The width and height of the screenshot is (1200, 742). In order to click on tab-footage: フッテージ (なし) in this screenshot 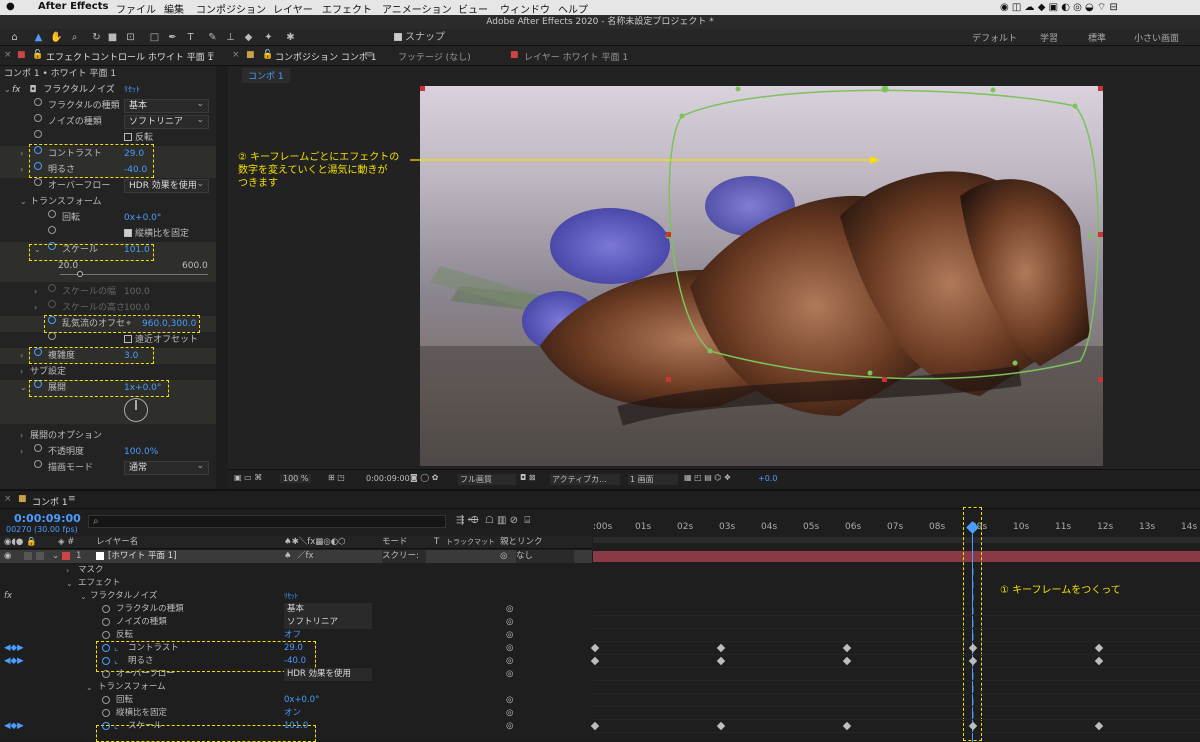, I will do `click(434, 56)`.